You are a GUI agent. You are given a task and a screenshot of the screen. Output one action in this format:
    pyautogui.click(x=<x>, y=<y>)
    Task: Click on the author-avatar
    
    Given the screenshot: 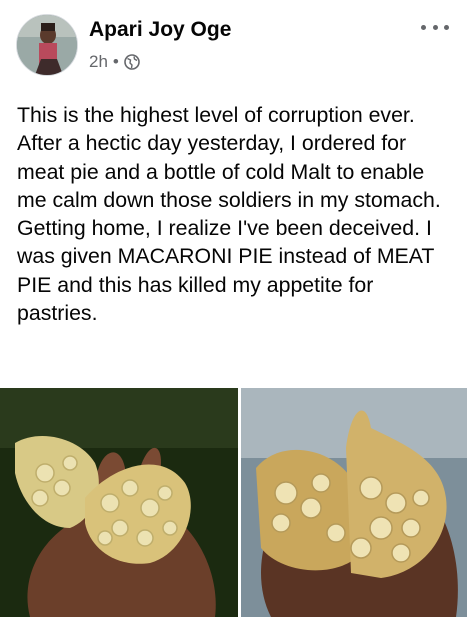 What is the action you would take?
    pyautogui.click(x=47, y=45)
    